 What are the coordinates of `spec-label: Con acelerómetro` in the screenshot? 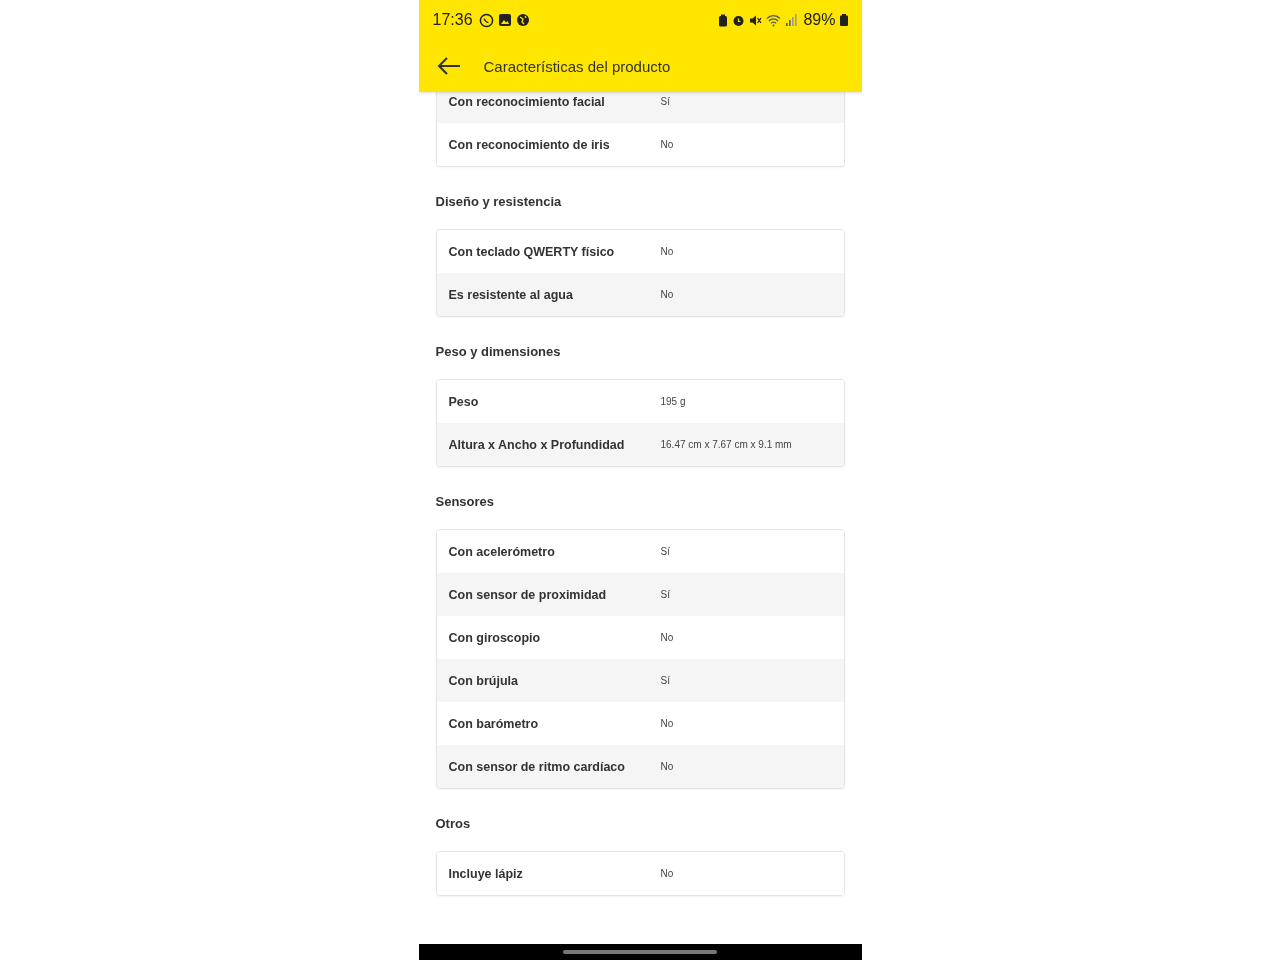 It's located at (502, 551).